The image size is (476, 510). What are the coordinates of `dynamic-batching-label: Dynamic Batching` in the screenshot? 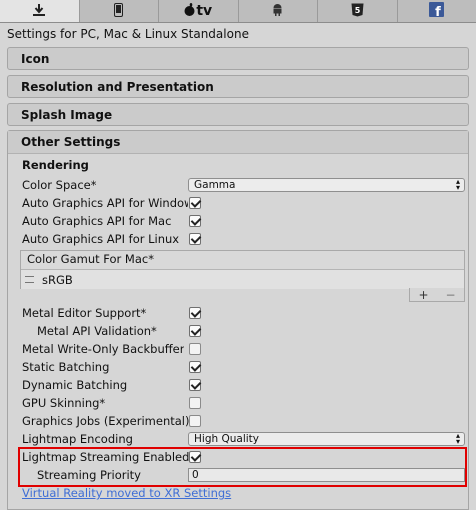 It's located at (75, 385).